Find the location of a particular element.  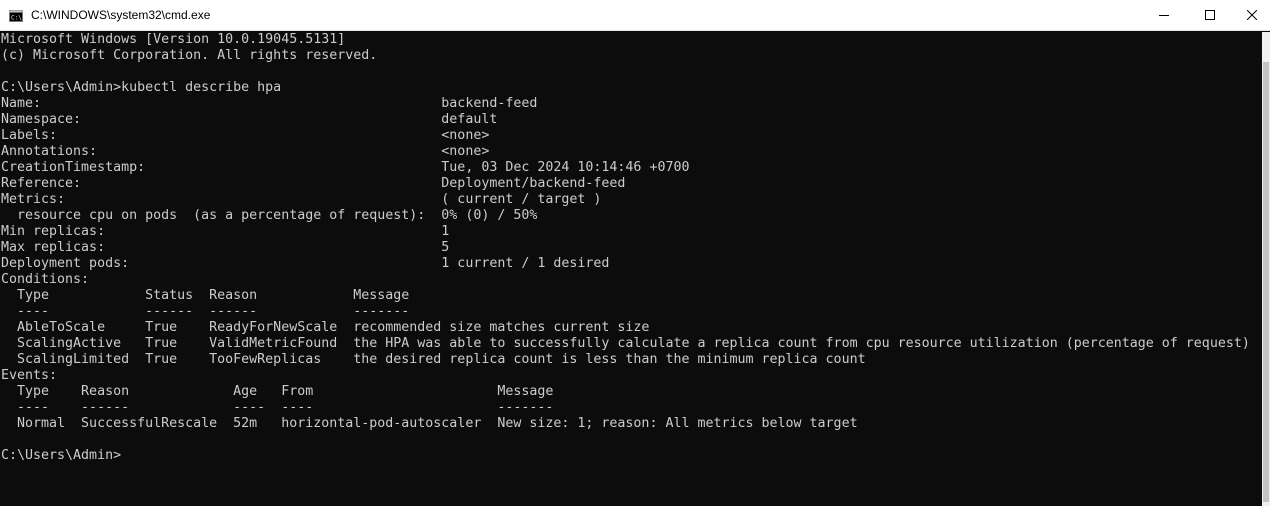

console-line: Max replicas: 5 is located at coordinates (225, 247).